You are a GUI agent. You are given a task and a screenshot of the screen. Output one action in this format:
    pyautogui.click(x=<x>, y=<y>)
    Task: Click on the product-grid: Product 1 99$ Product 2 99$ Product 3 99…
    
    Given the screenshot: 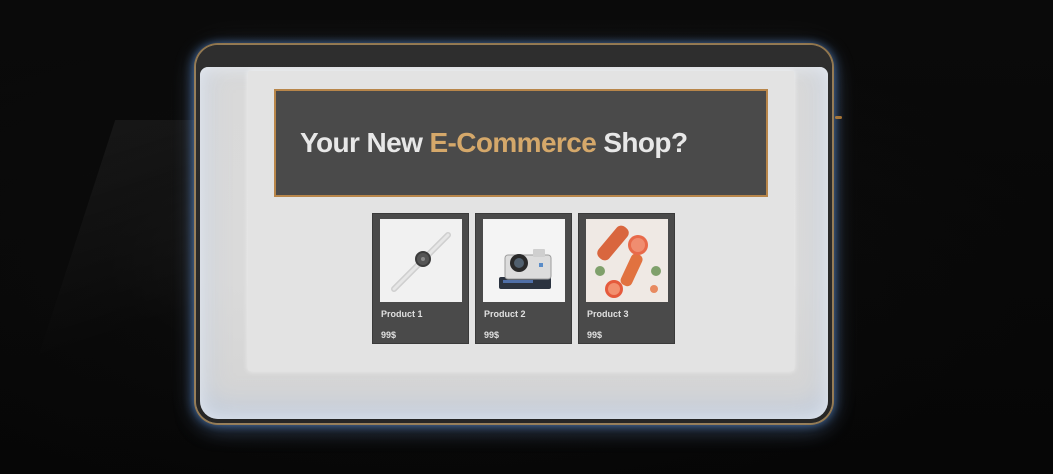 What is the action you would take?
    pyautogui.click(x=523, y=278)
    